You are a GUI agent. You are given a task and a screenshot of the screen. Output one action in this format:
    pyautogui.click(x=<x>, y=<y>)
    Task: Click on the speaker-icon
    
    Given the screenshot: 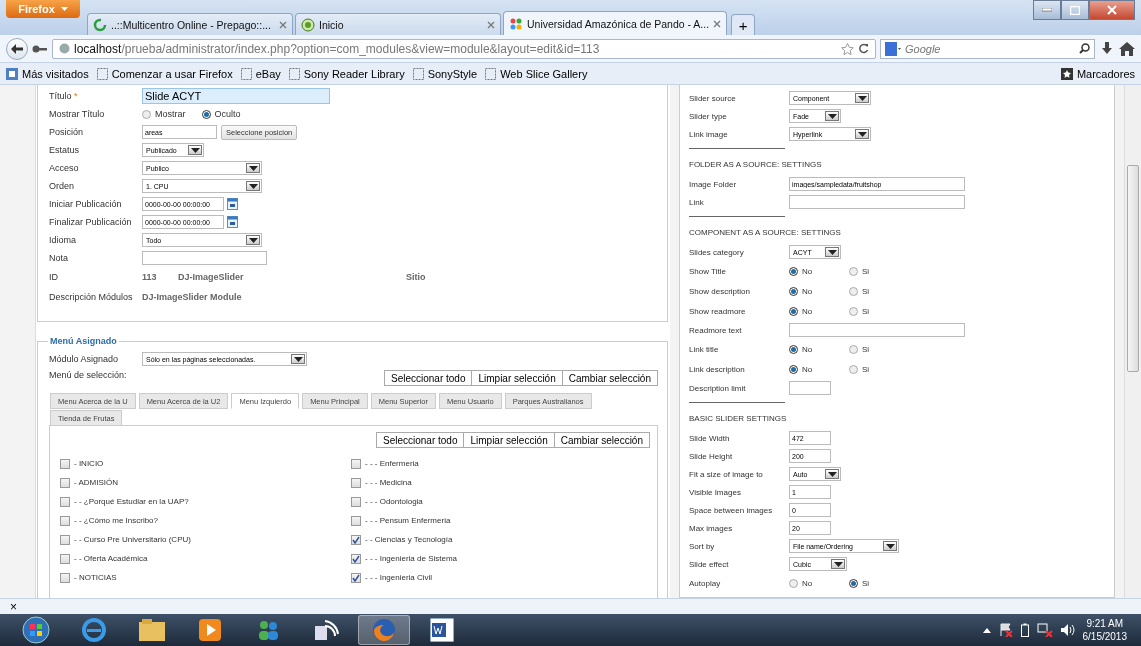 What is the action you would take?
    pyautogui.click(x=1067, y=630)
    